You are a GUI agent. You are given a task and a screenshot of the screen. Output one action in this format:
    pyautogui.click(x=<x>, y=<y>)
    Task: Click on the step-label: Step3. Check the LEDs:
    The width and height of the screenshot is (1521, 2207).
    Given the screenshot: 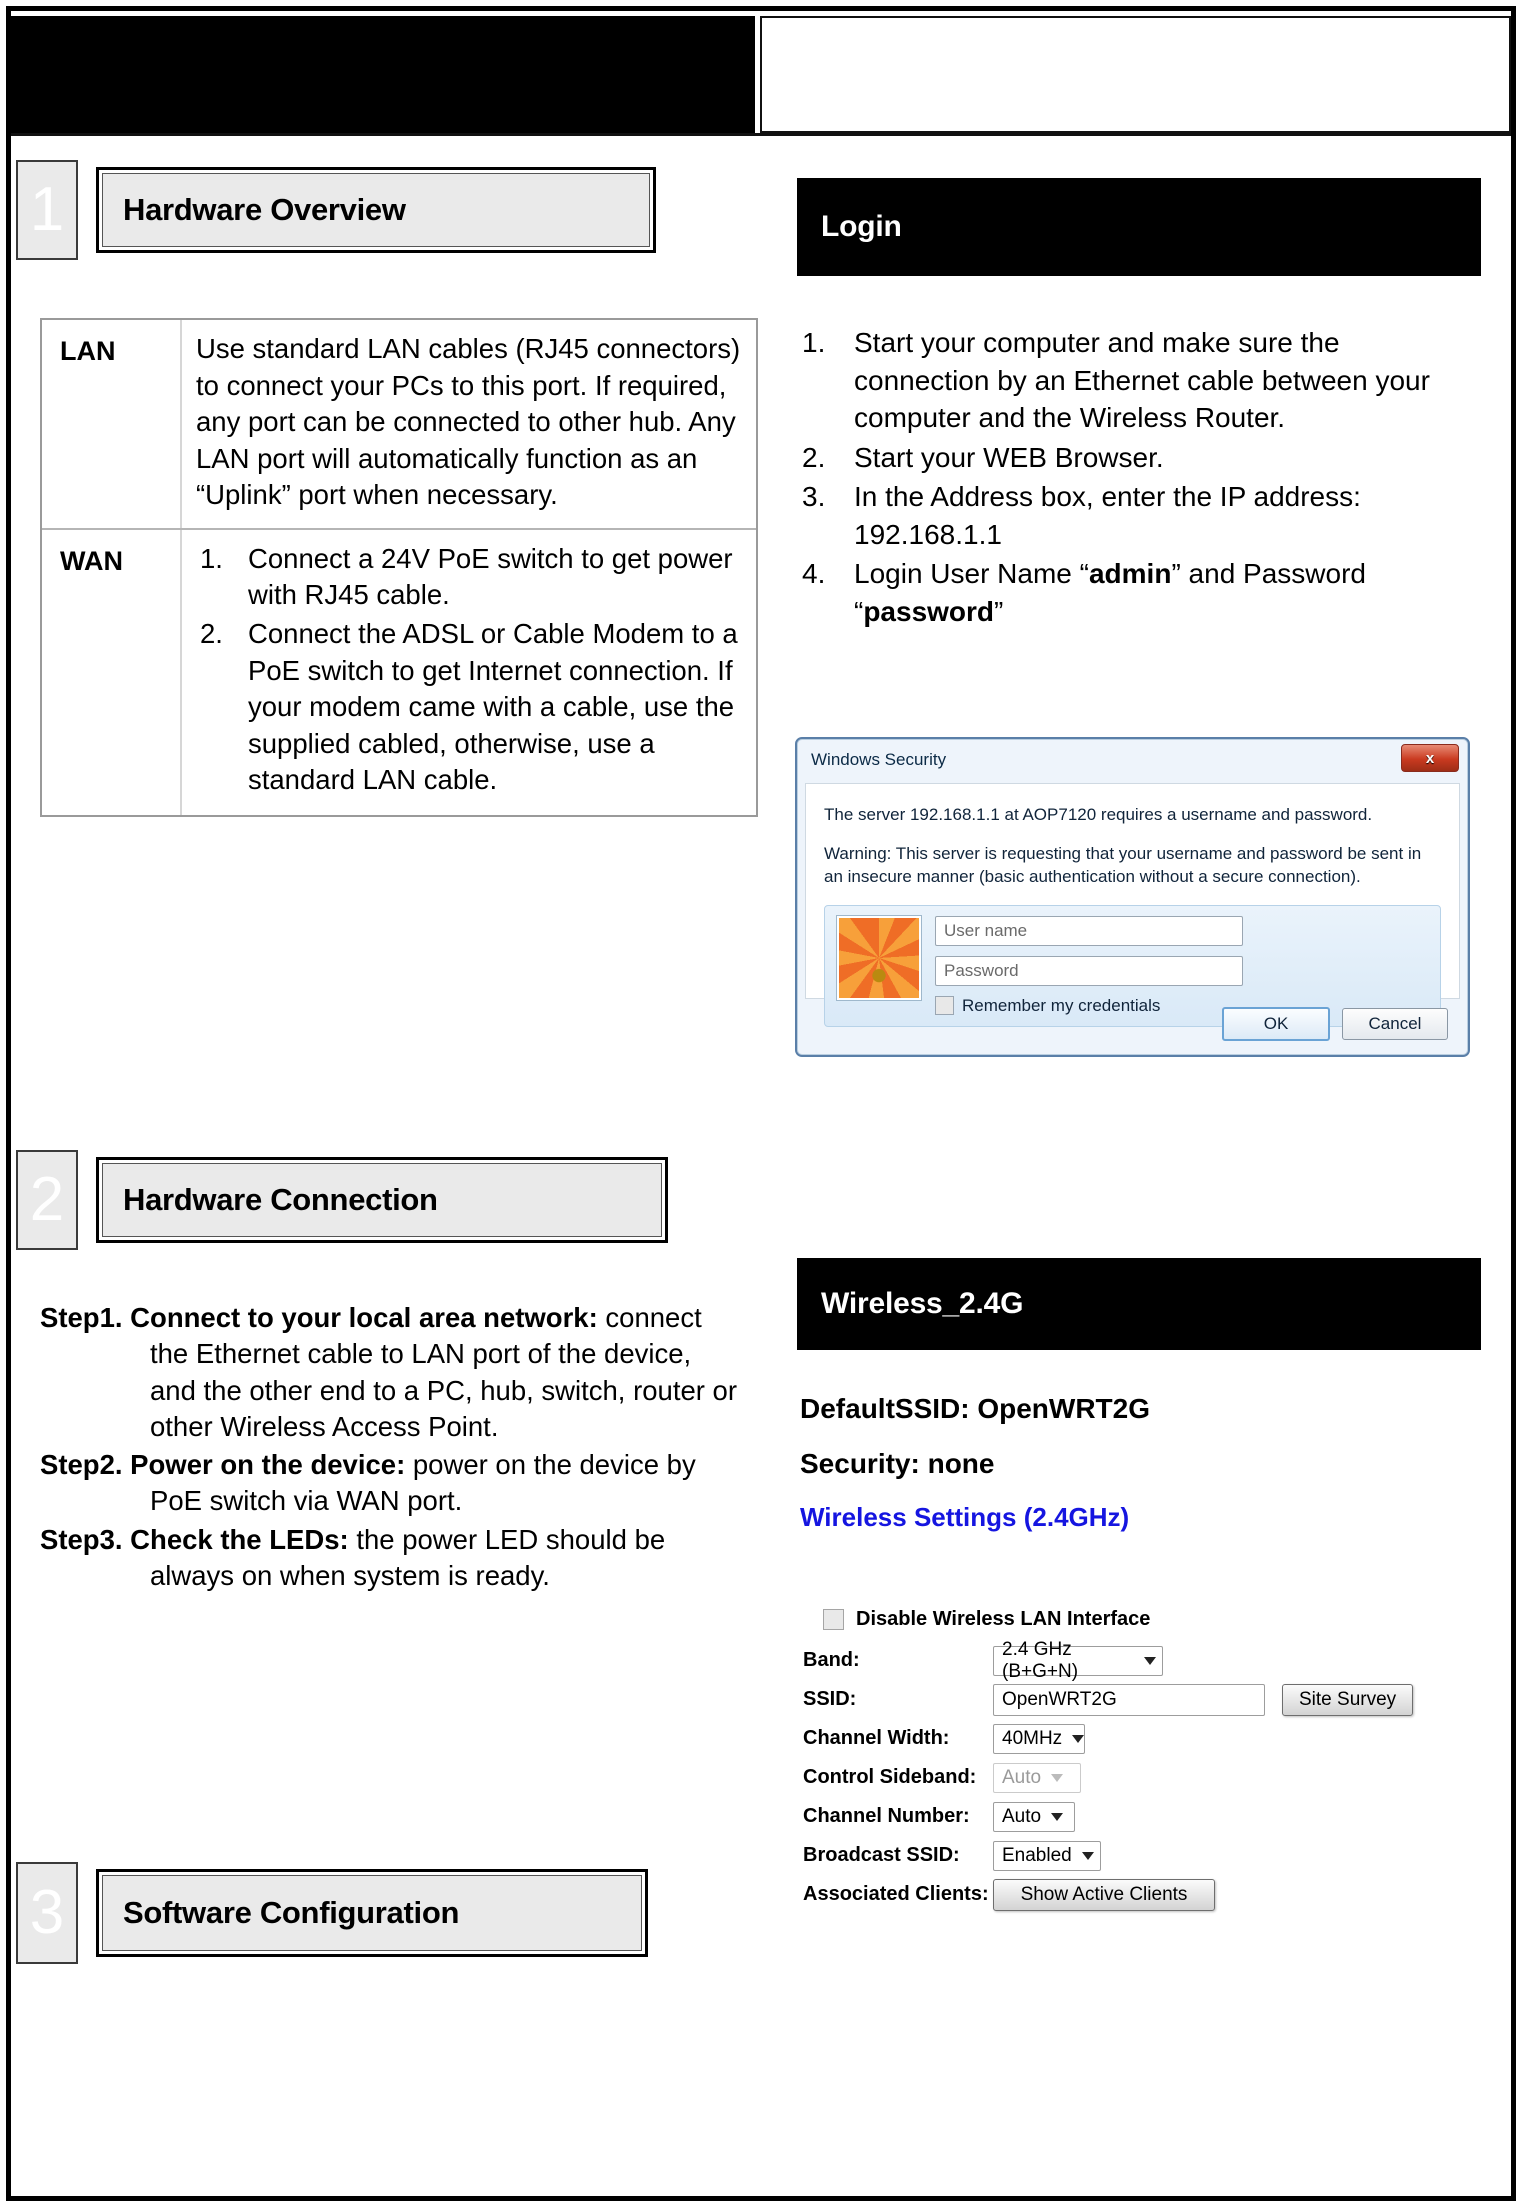 What is the action you would take?
    pyautogui.click(x=194, y=1539)
    